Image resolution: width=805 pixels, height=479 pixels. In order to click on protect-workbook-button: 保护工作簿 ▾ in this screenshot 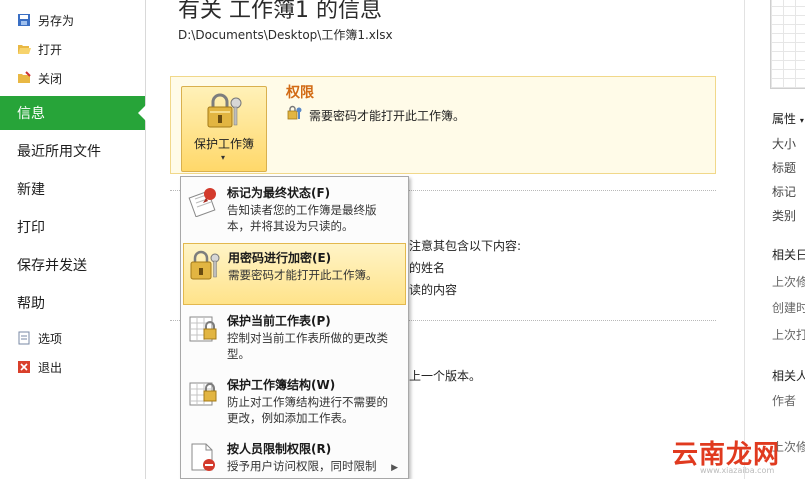, I will do `click(224, 129)`.